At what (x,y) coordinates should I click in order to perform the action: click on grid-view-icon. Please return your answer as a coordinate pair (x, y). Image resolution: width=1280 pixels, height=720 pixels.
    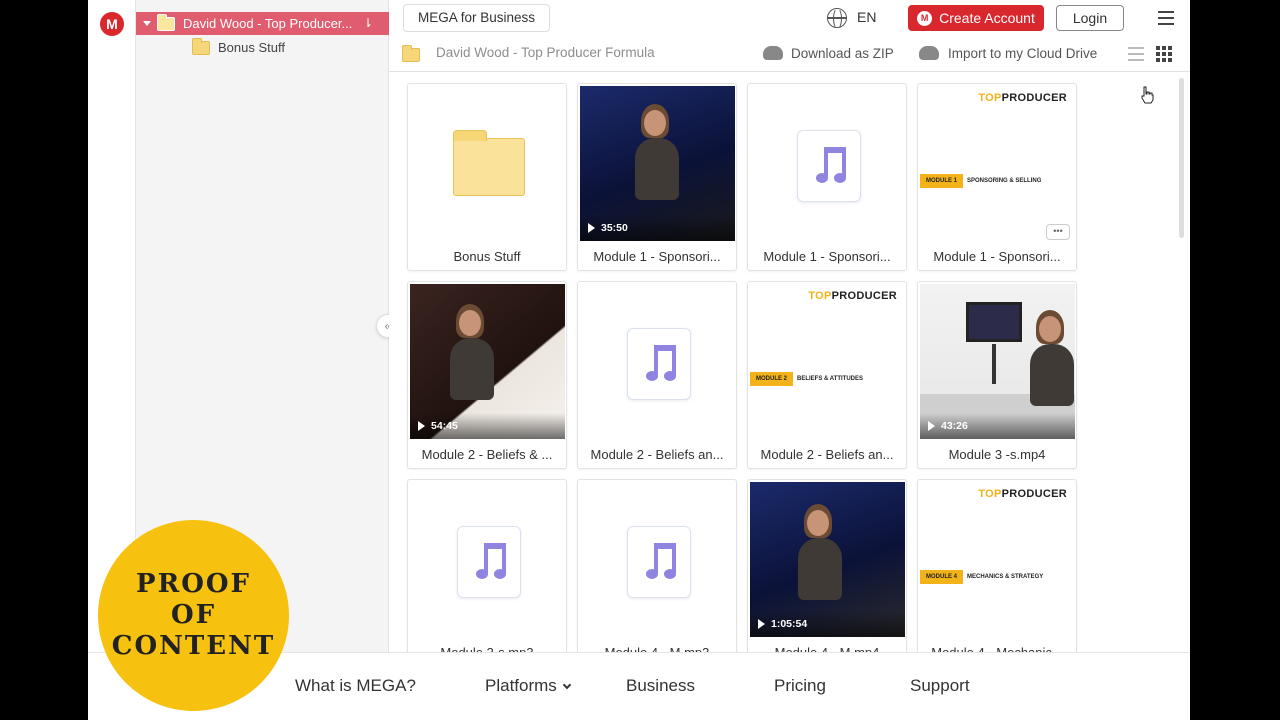
    Looking at the image, I should click on (1164, 54).